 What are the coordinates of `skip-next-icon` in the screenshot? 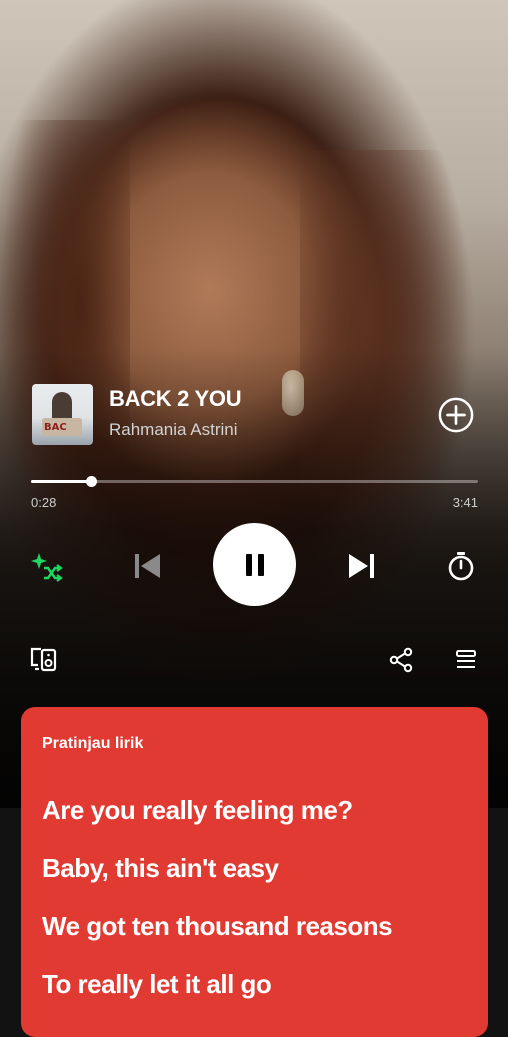 It's located at (361, 566).